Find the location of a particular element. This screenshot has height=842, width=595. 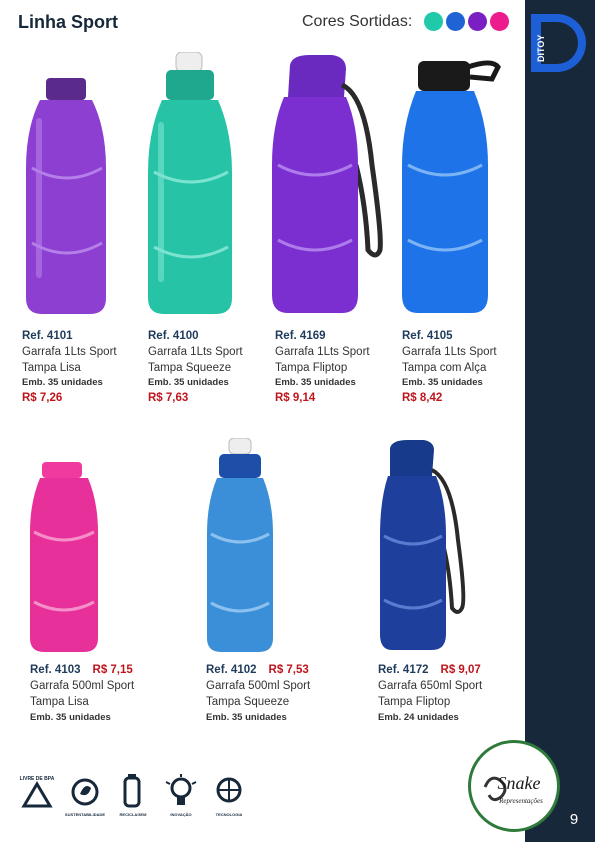

product-price: R$ 7,15 is located at coordinates (112, 670).